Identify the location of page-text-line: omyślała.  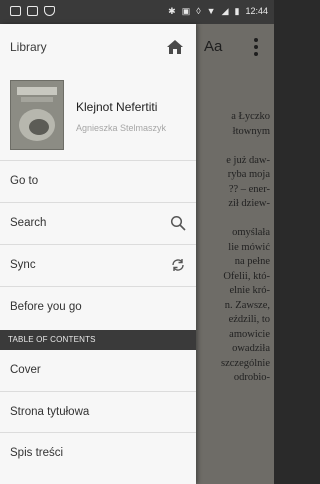
(251, 232).